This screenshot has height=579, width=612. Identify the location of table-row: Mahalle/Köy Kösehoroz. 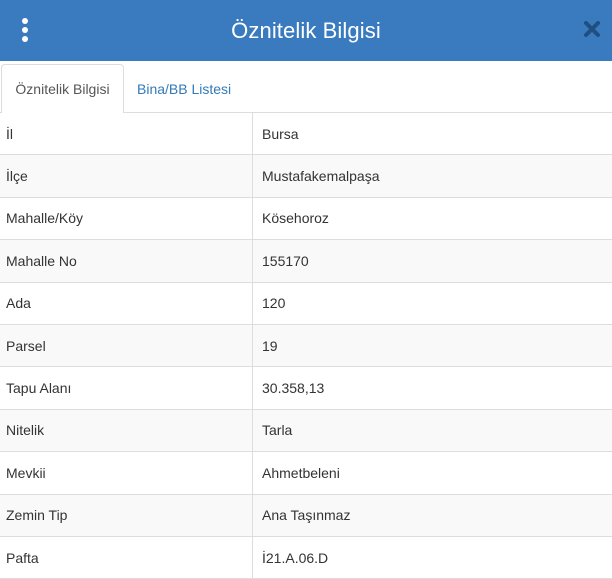
(306, 219).